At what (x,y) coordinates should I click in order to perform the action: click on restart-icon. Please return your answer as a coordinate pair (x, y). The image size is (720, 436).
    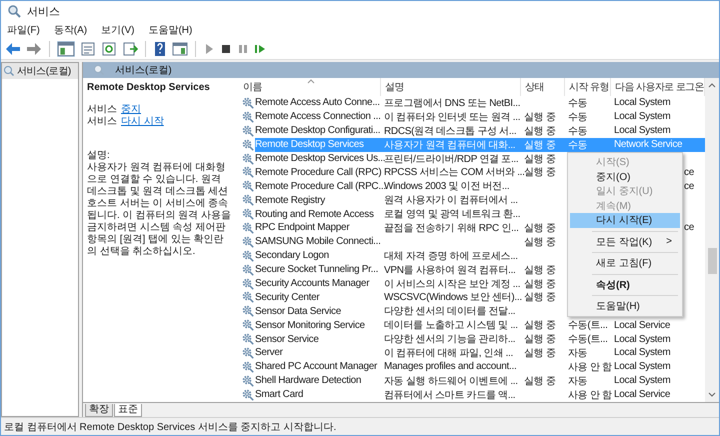
    Looking at the image, I should click on (260, 49).